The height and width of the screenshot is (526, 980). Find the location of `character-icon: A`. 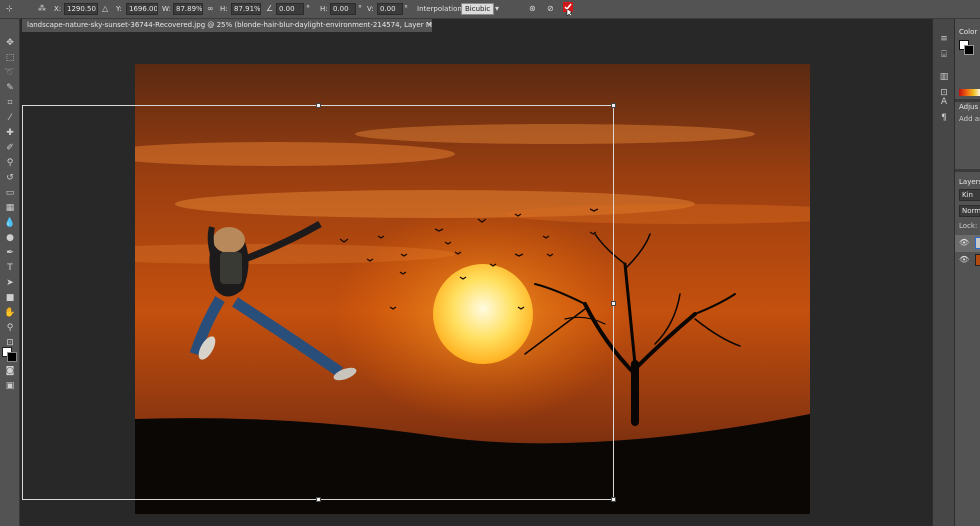

character-icon: A is located at coordinates (944, 102).